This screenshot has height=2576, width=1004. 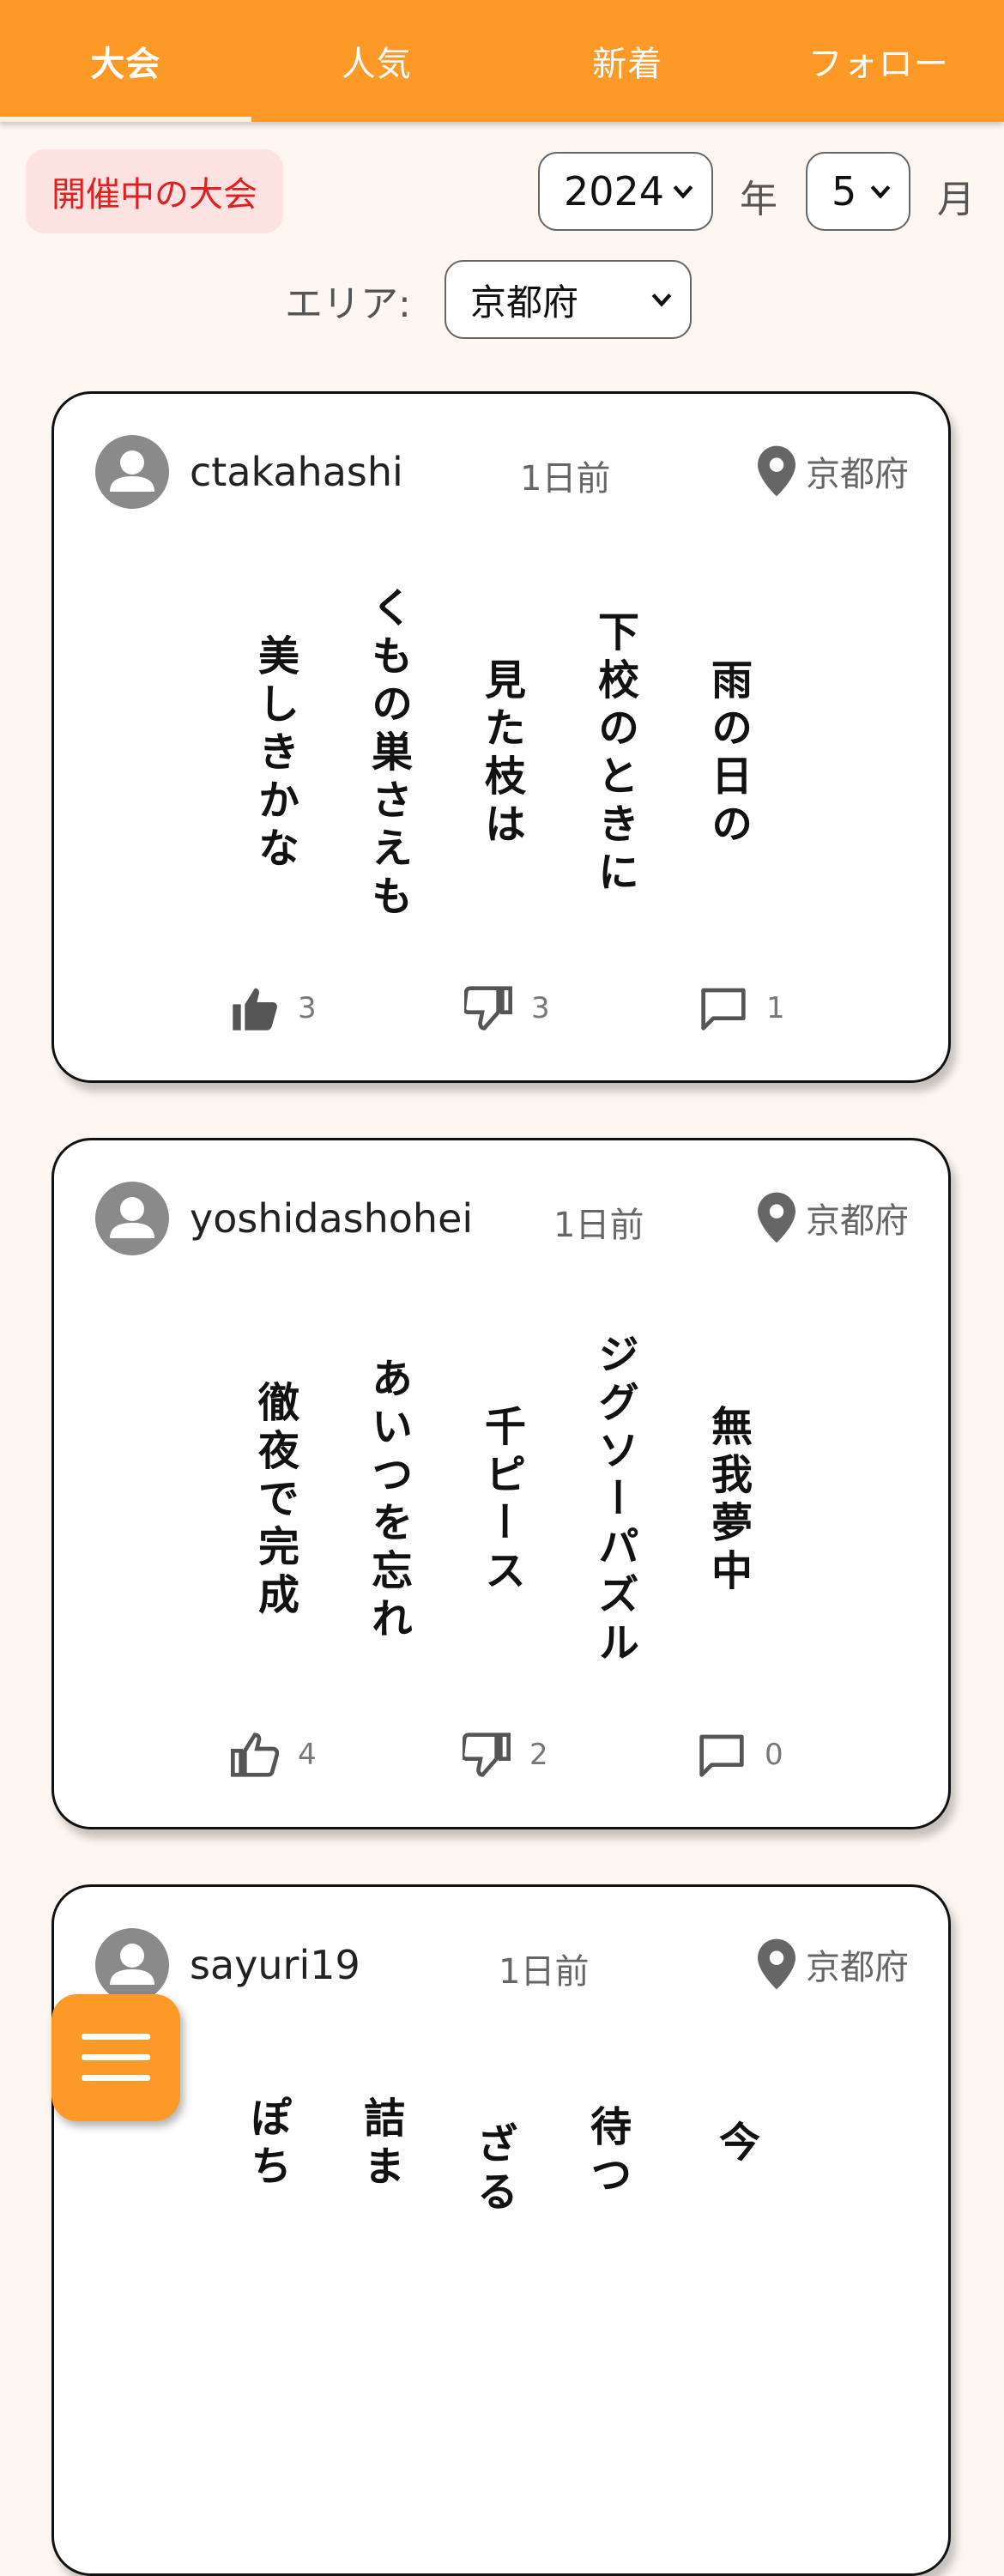 I want to click on dislike-count: 2, so click(x=538, y=1755).